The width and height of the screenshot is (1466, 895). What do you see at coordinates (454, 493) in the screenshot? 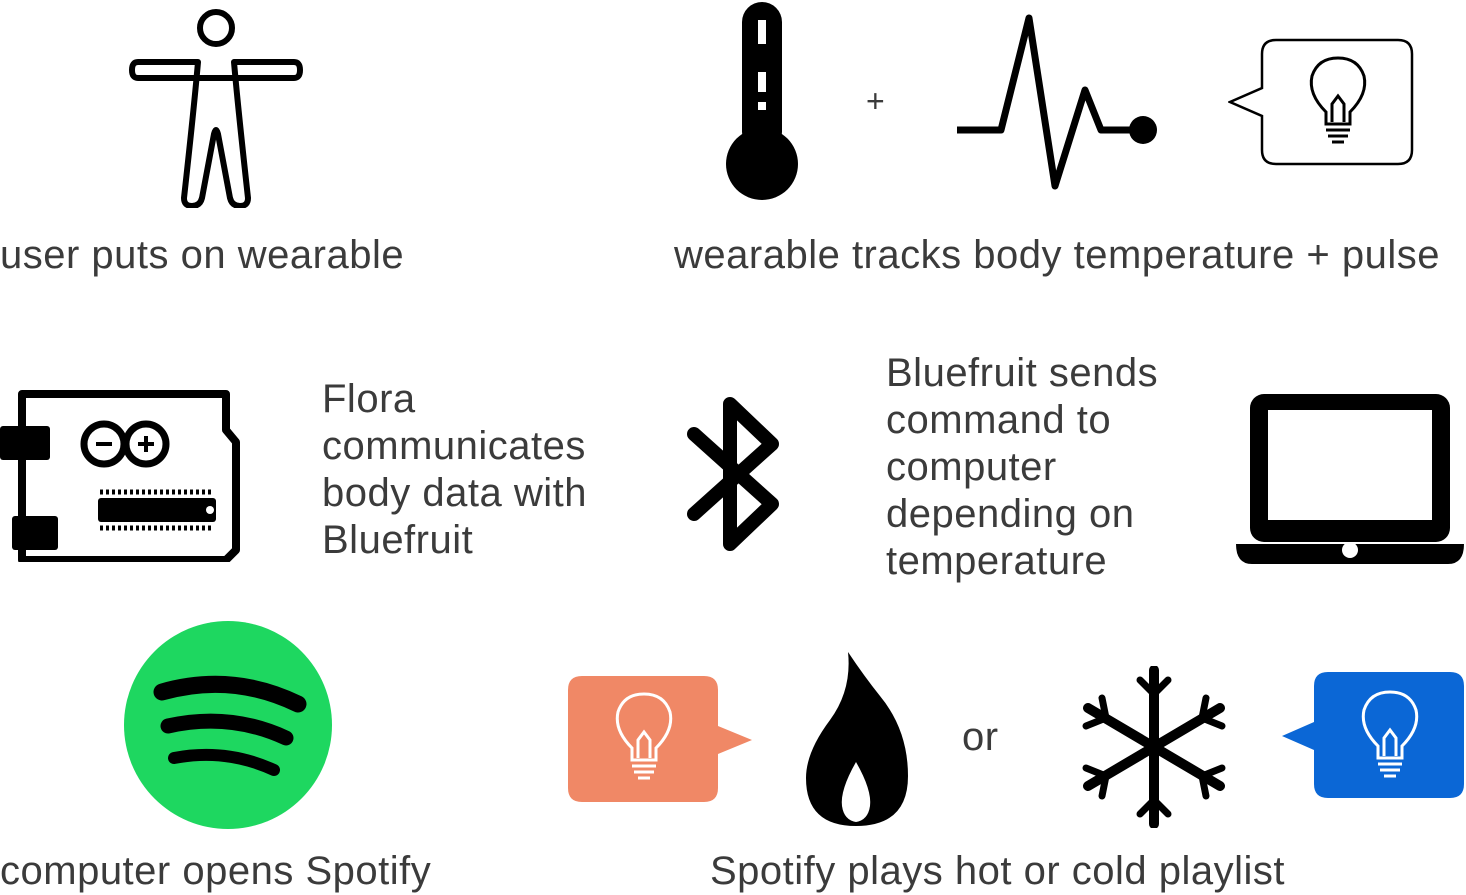
I see `flora-line-3: body data with` at bounding box center [454, 493].